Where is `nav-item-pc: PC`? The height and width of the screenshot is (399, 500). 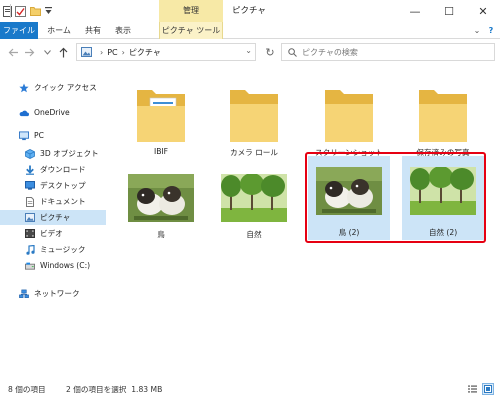
nav-item-pc: PC is located at coordinates (53, 135).